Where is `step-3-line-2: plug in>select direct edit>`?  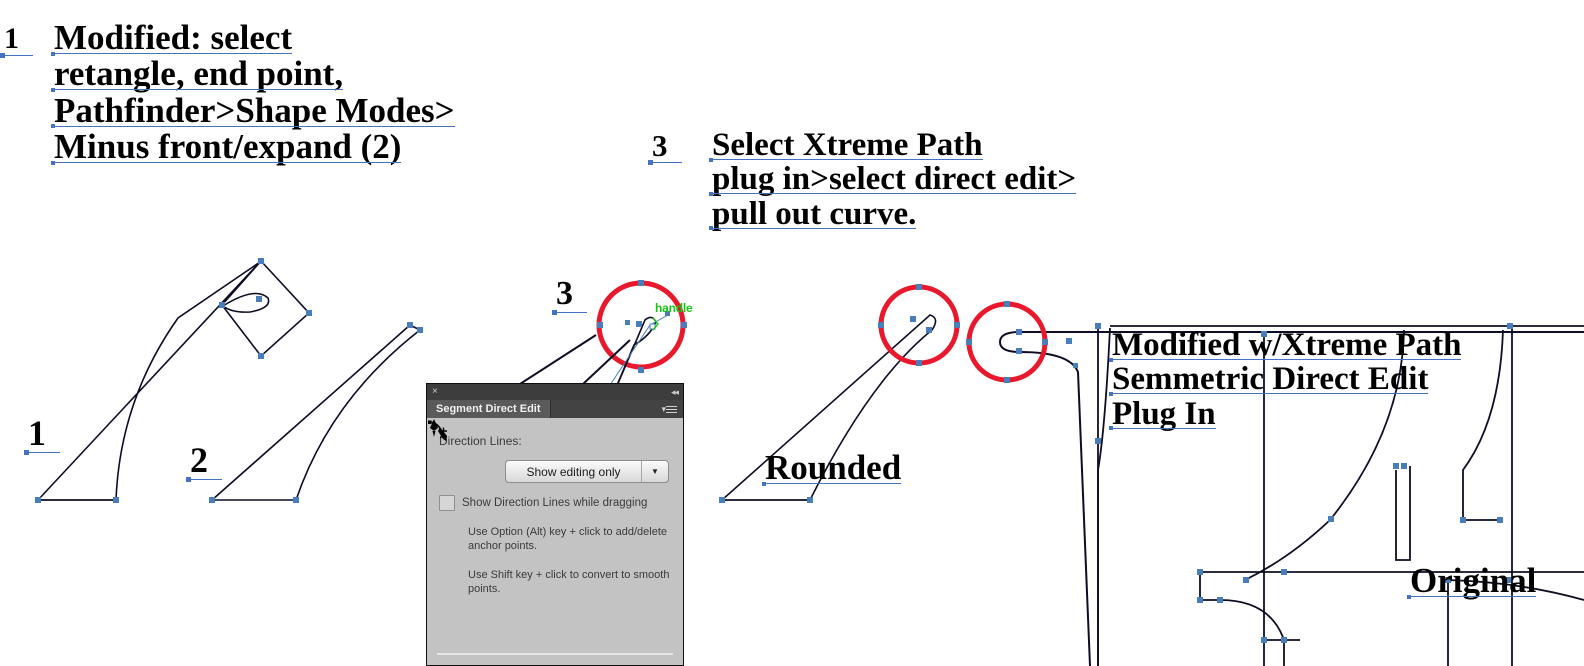
step-3-line-2: plug in>select direct edit> is located at coordinates (892, 179).